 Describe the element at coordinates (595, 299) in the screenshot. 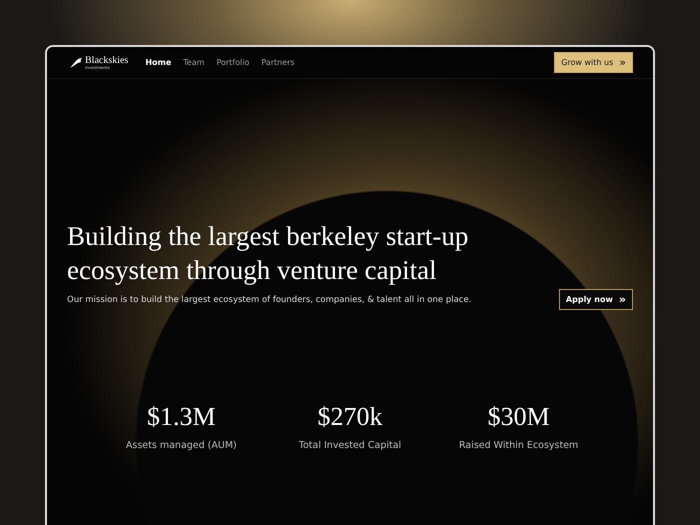

I see `apply-now-button: Apply now »` at that location.